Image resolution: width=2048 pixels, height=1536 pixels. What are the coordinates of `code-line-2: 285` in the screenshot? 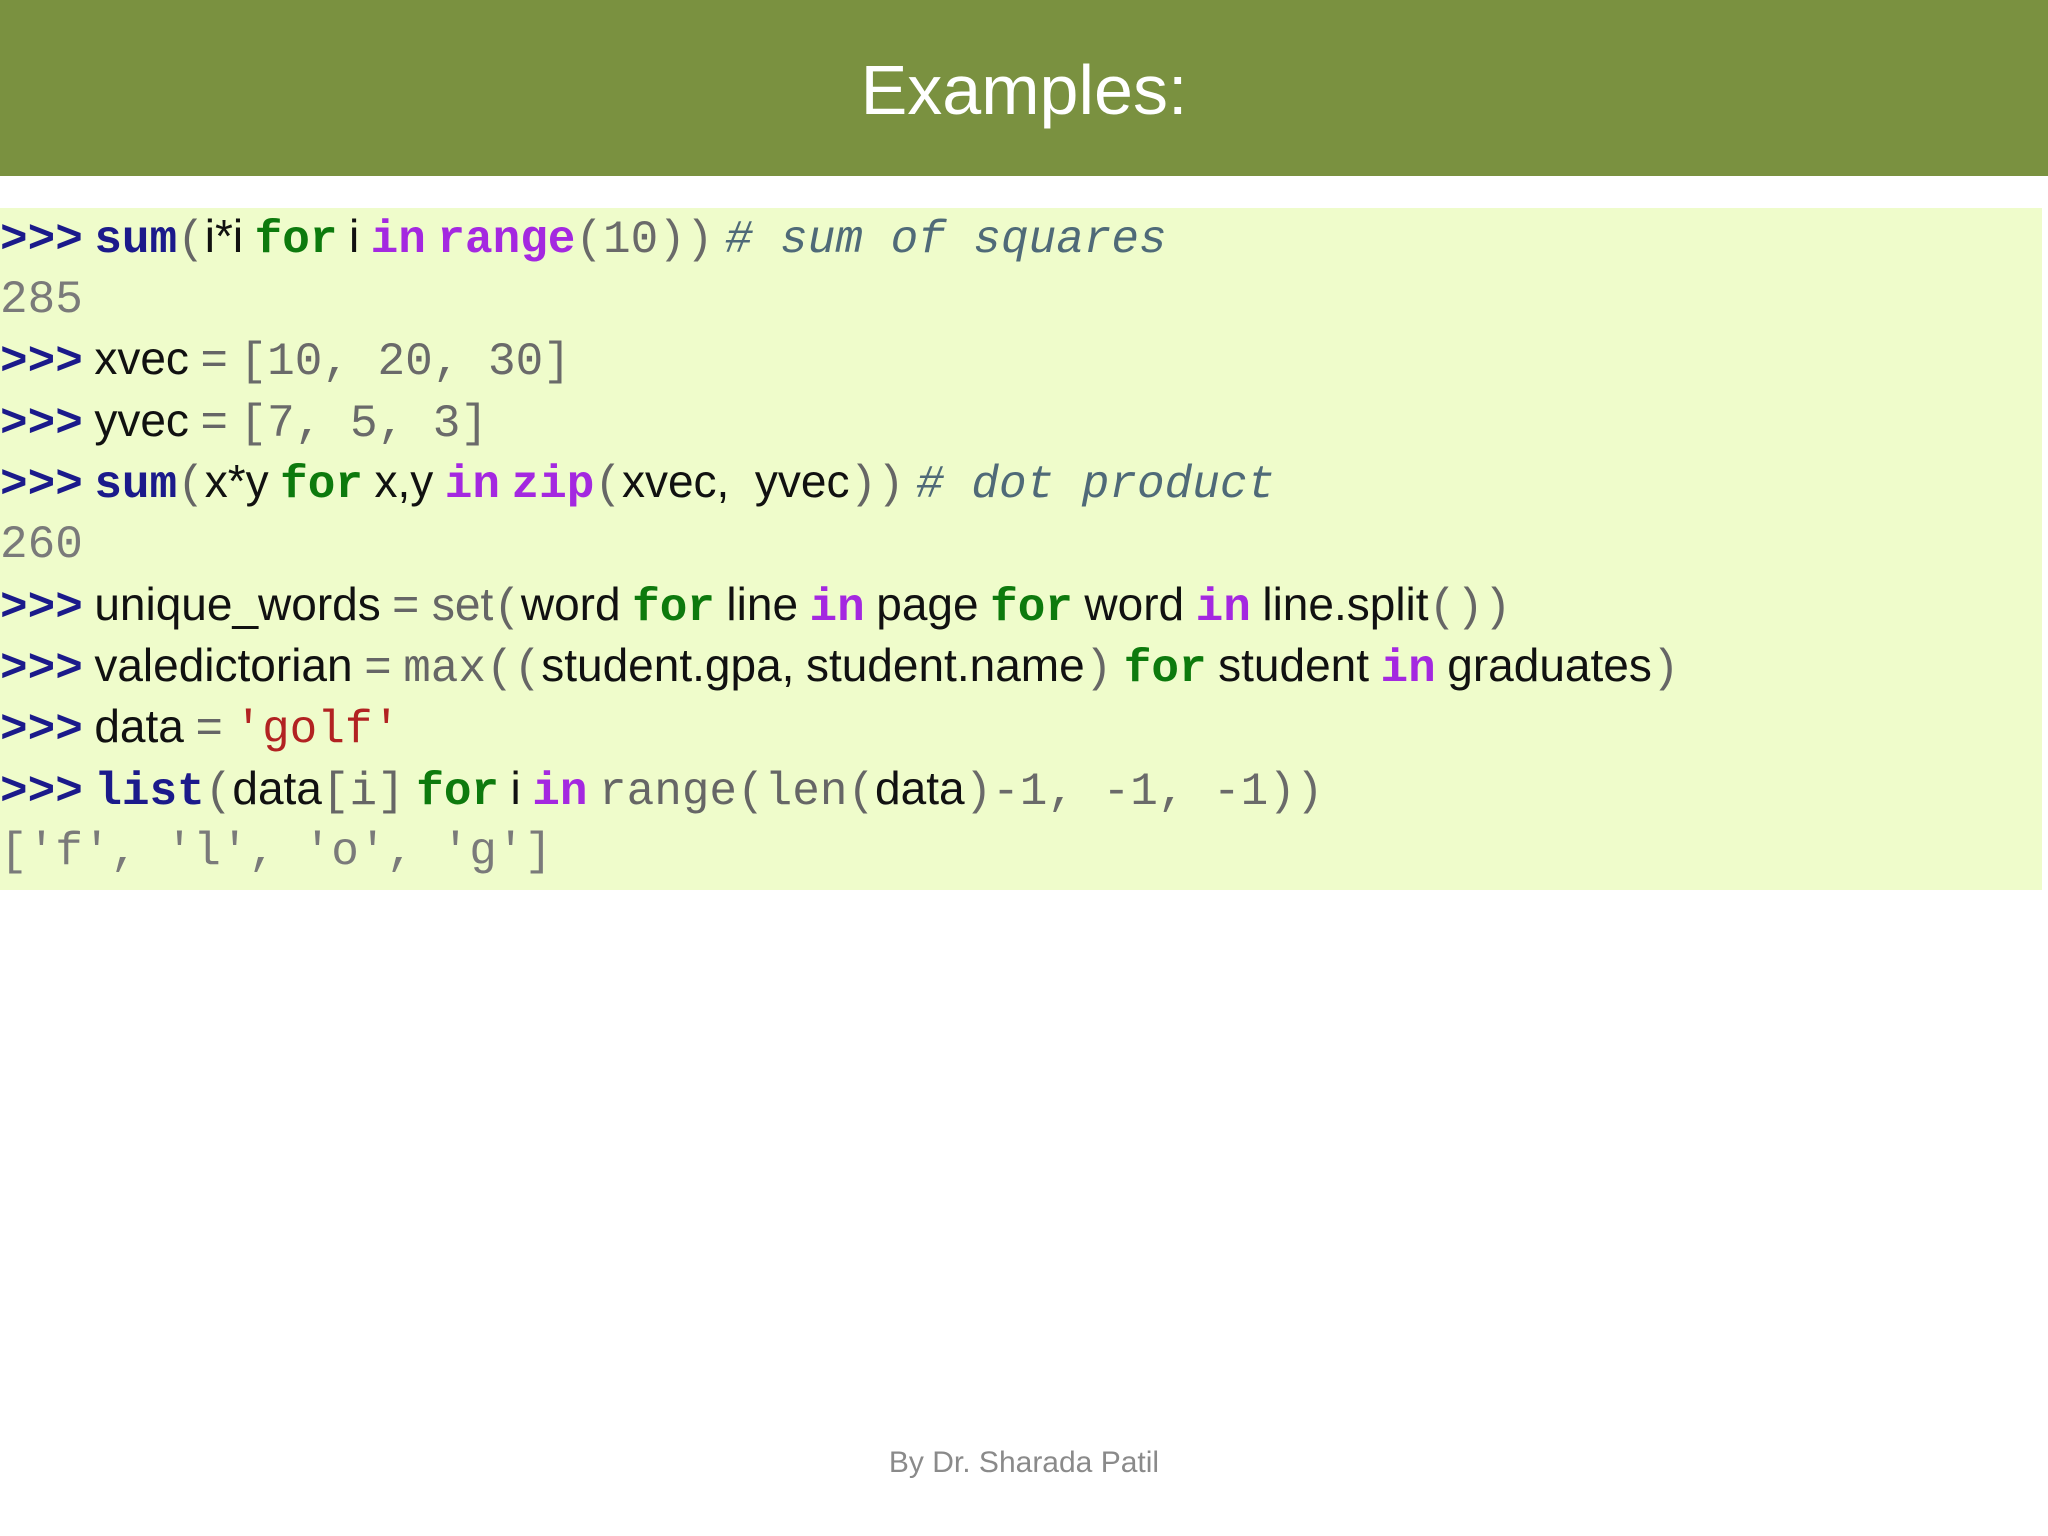 It's located at (41, 297).